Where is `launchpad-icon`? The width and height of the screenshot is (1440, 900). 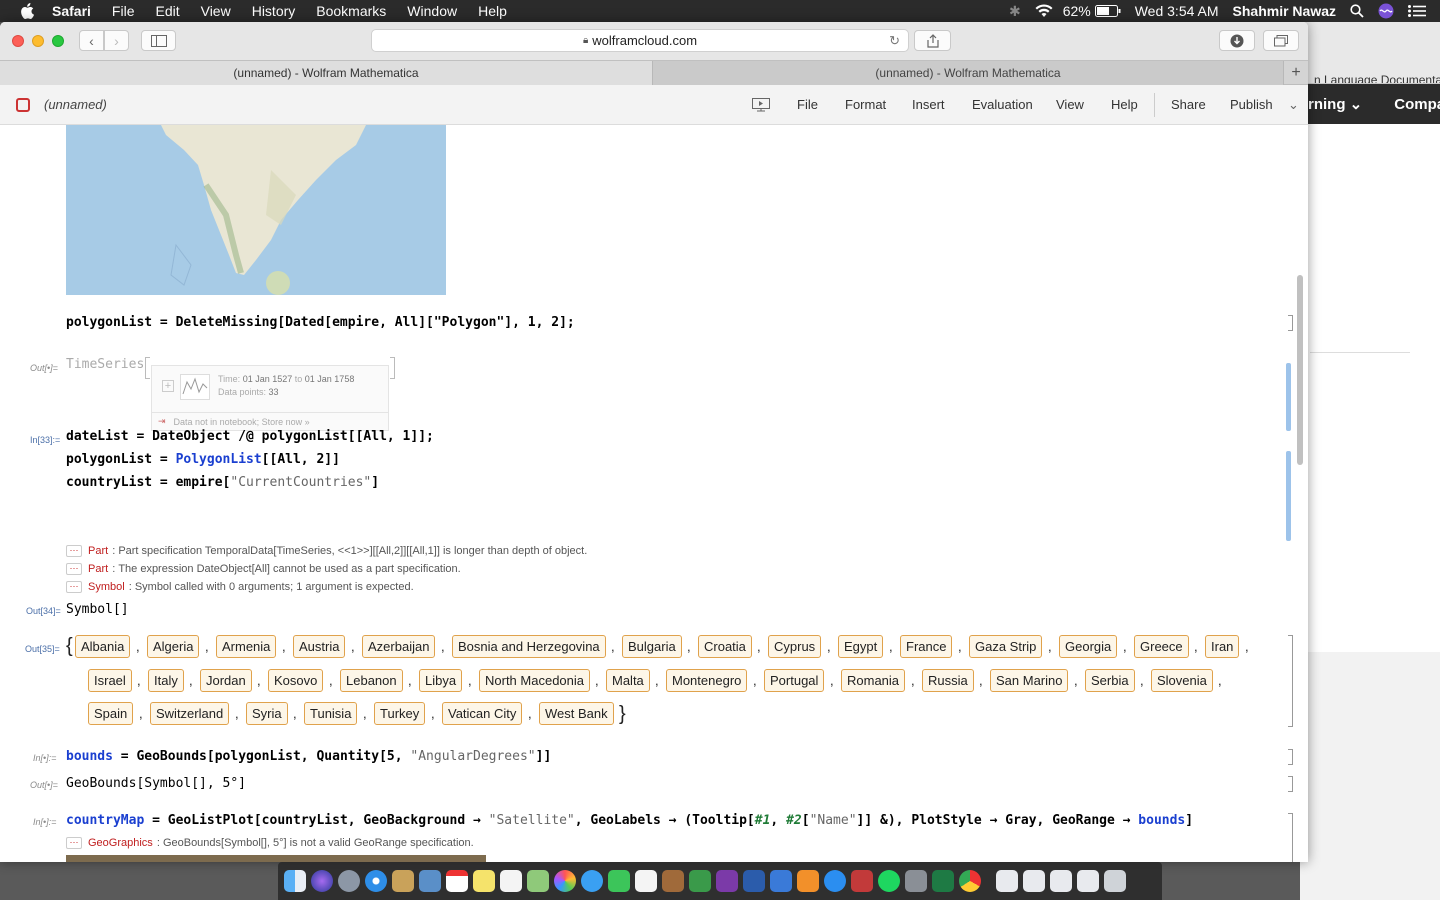
launchpad-icon is located at coordinates (349, 881).